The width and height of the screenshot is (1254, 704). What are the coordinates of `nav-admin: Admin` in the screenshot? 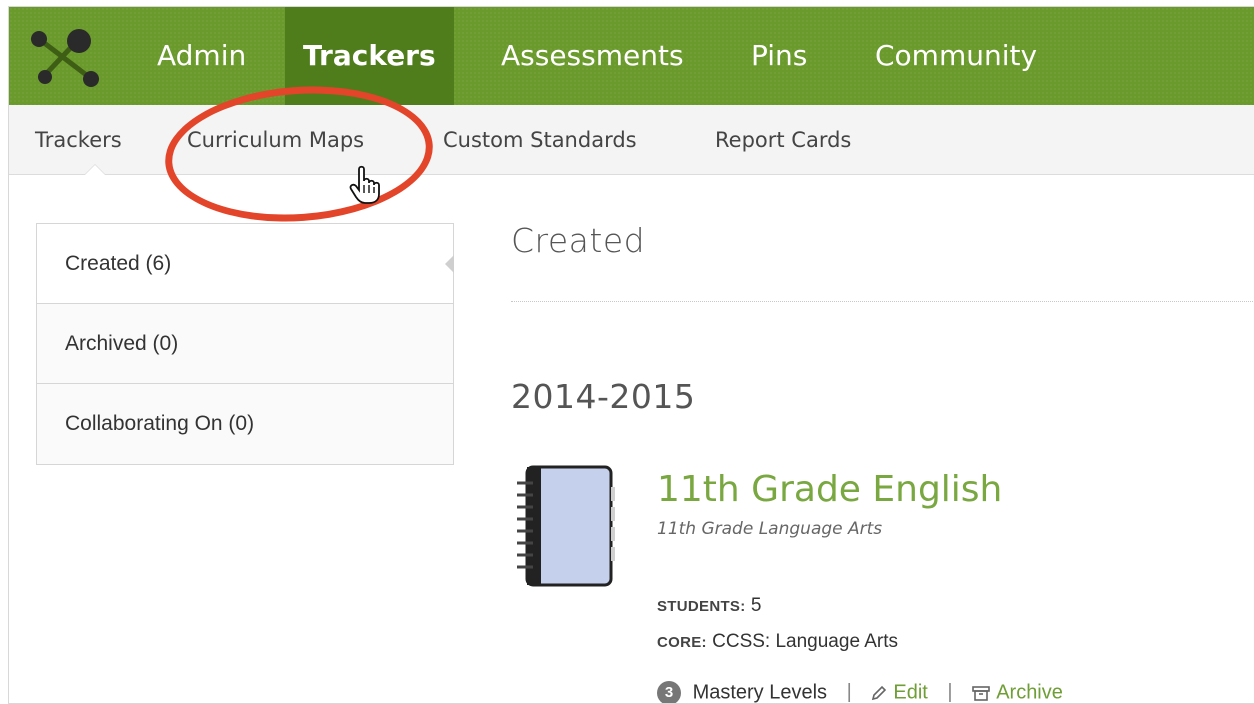 It's located at (201, 56).